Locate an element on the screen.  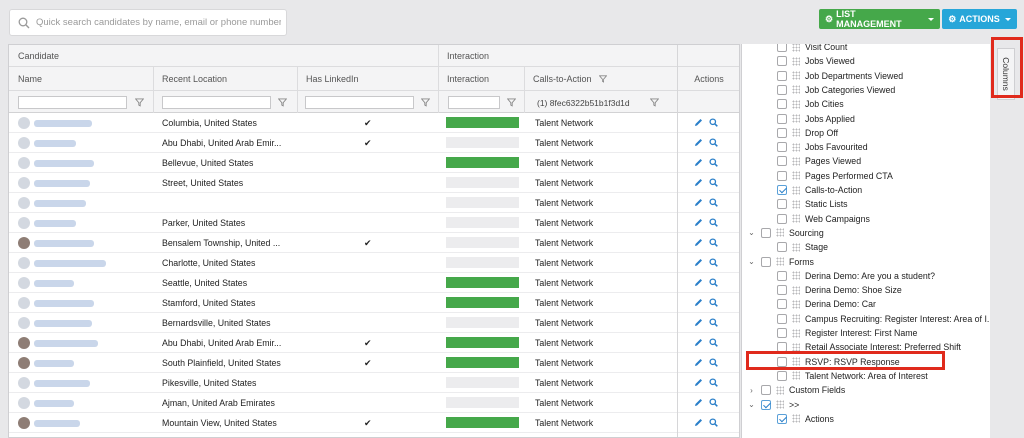
column-header-cta: Calls-to-Action is located at coordinates (600, 79).